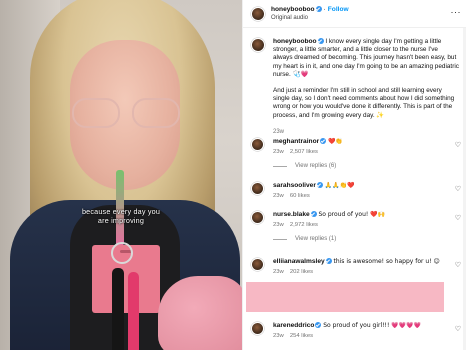  I want to click on view-replies-button: View replies (6), so click(368, 166).